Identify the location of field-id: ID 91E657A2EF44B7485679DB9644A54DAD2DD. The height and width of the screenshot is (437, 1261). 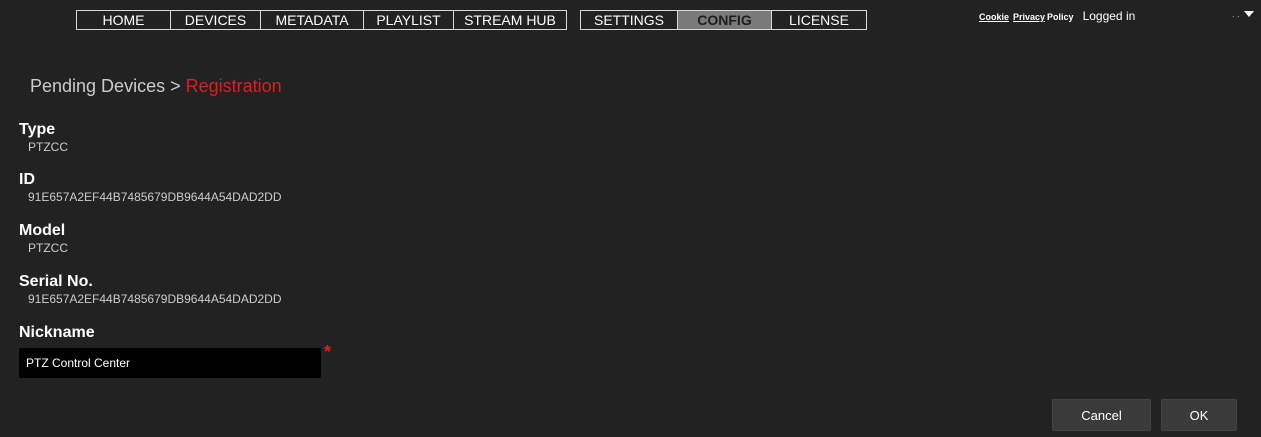
(150, 188).